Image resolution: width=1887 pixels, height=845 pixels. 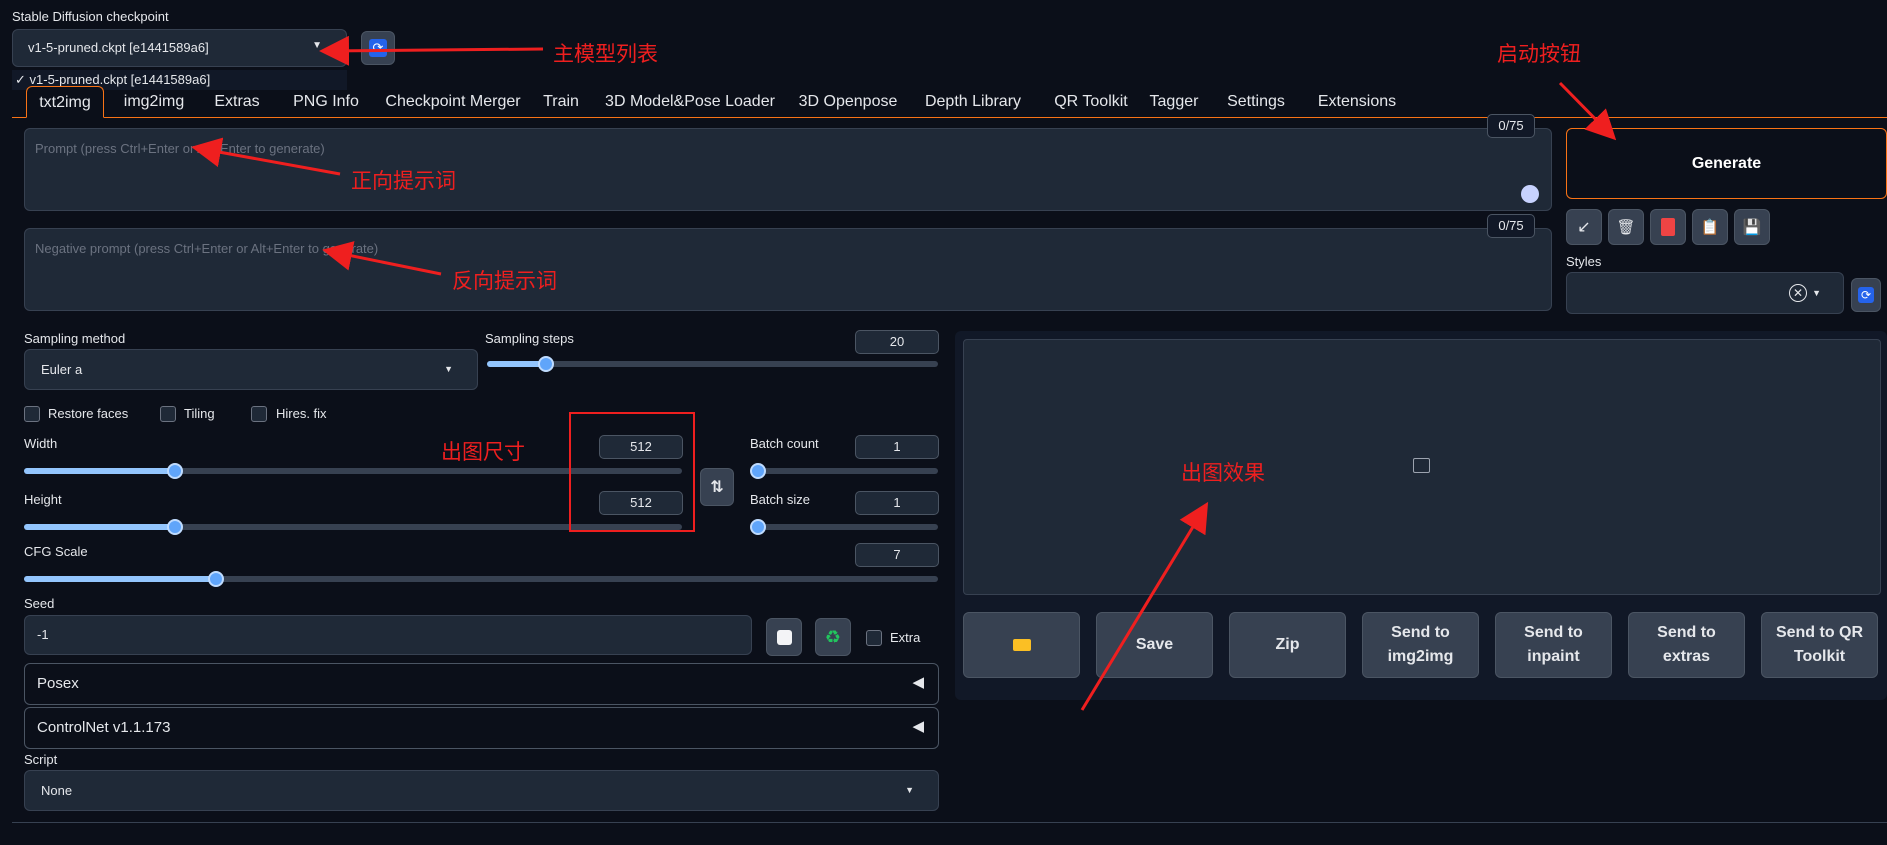 What do you see at coordinates (874, 638) in the screenshot?
I see `extra-seed-checkbox` at bounding box center [874, 638].